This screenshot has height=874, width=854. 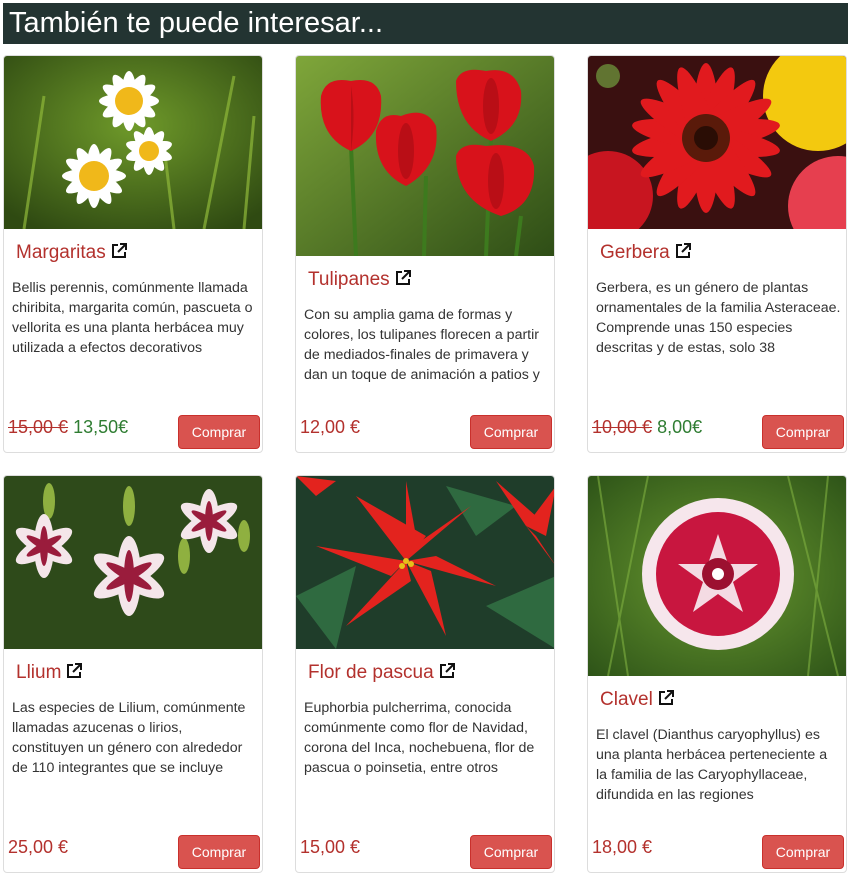 What do you see at coordinates (371, 672) in the screenshot?
I see `product-name: Flor de pascua` at bounding box center [371, 672].